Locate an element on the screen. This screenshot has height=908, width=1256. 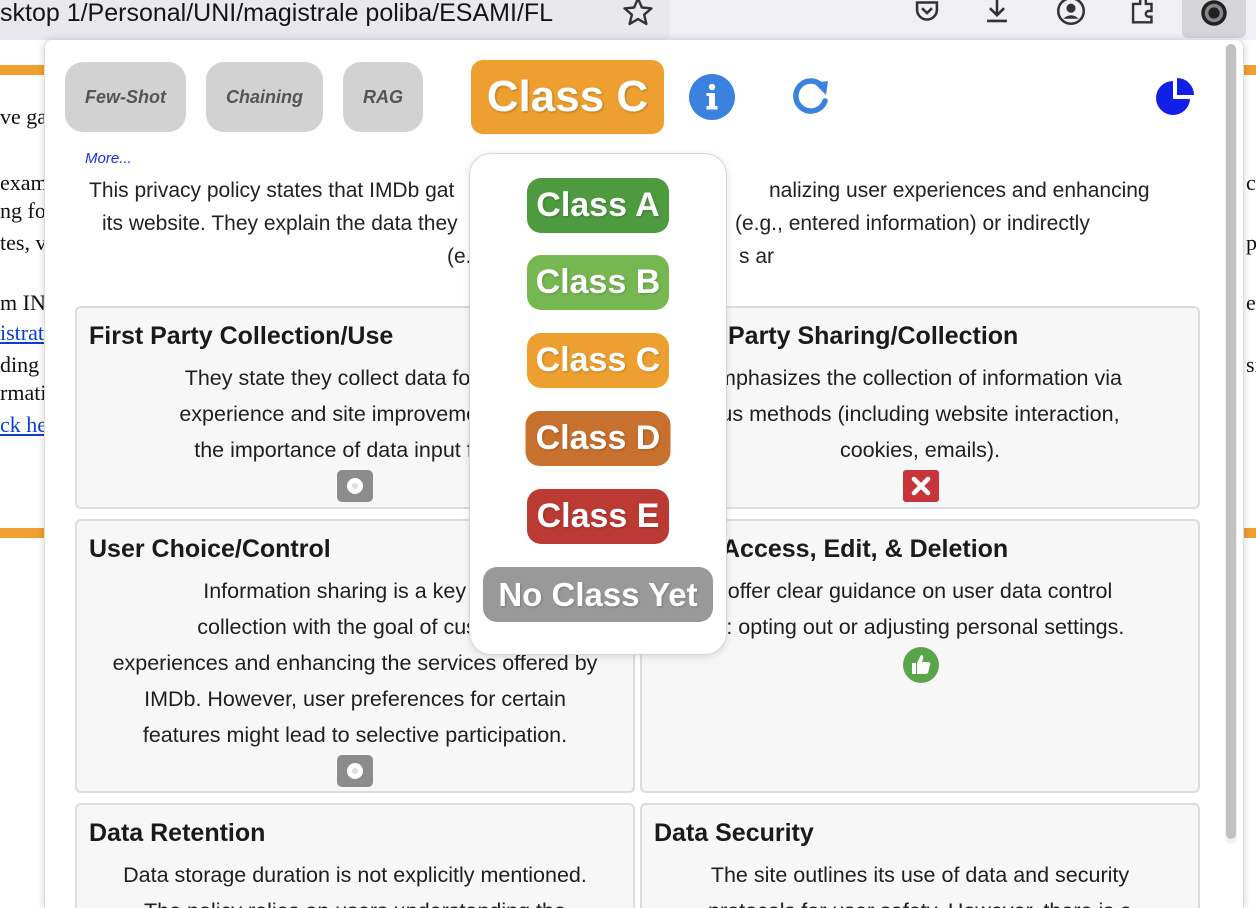
extensions-icon is located at coordinates (1143, 14).